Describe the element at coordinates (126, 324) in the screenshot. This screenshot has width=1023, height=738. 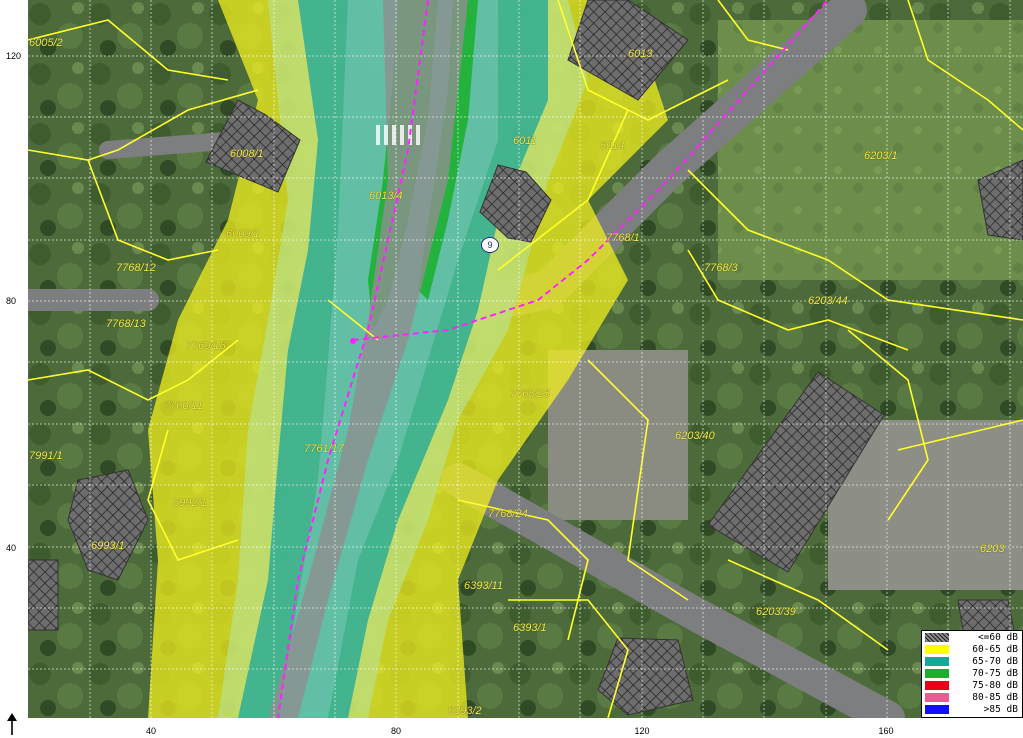
I see `parcel-label: 7768/13` at that location.